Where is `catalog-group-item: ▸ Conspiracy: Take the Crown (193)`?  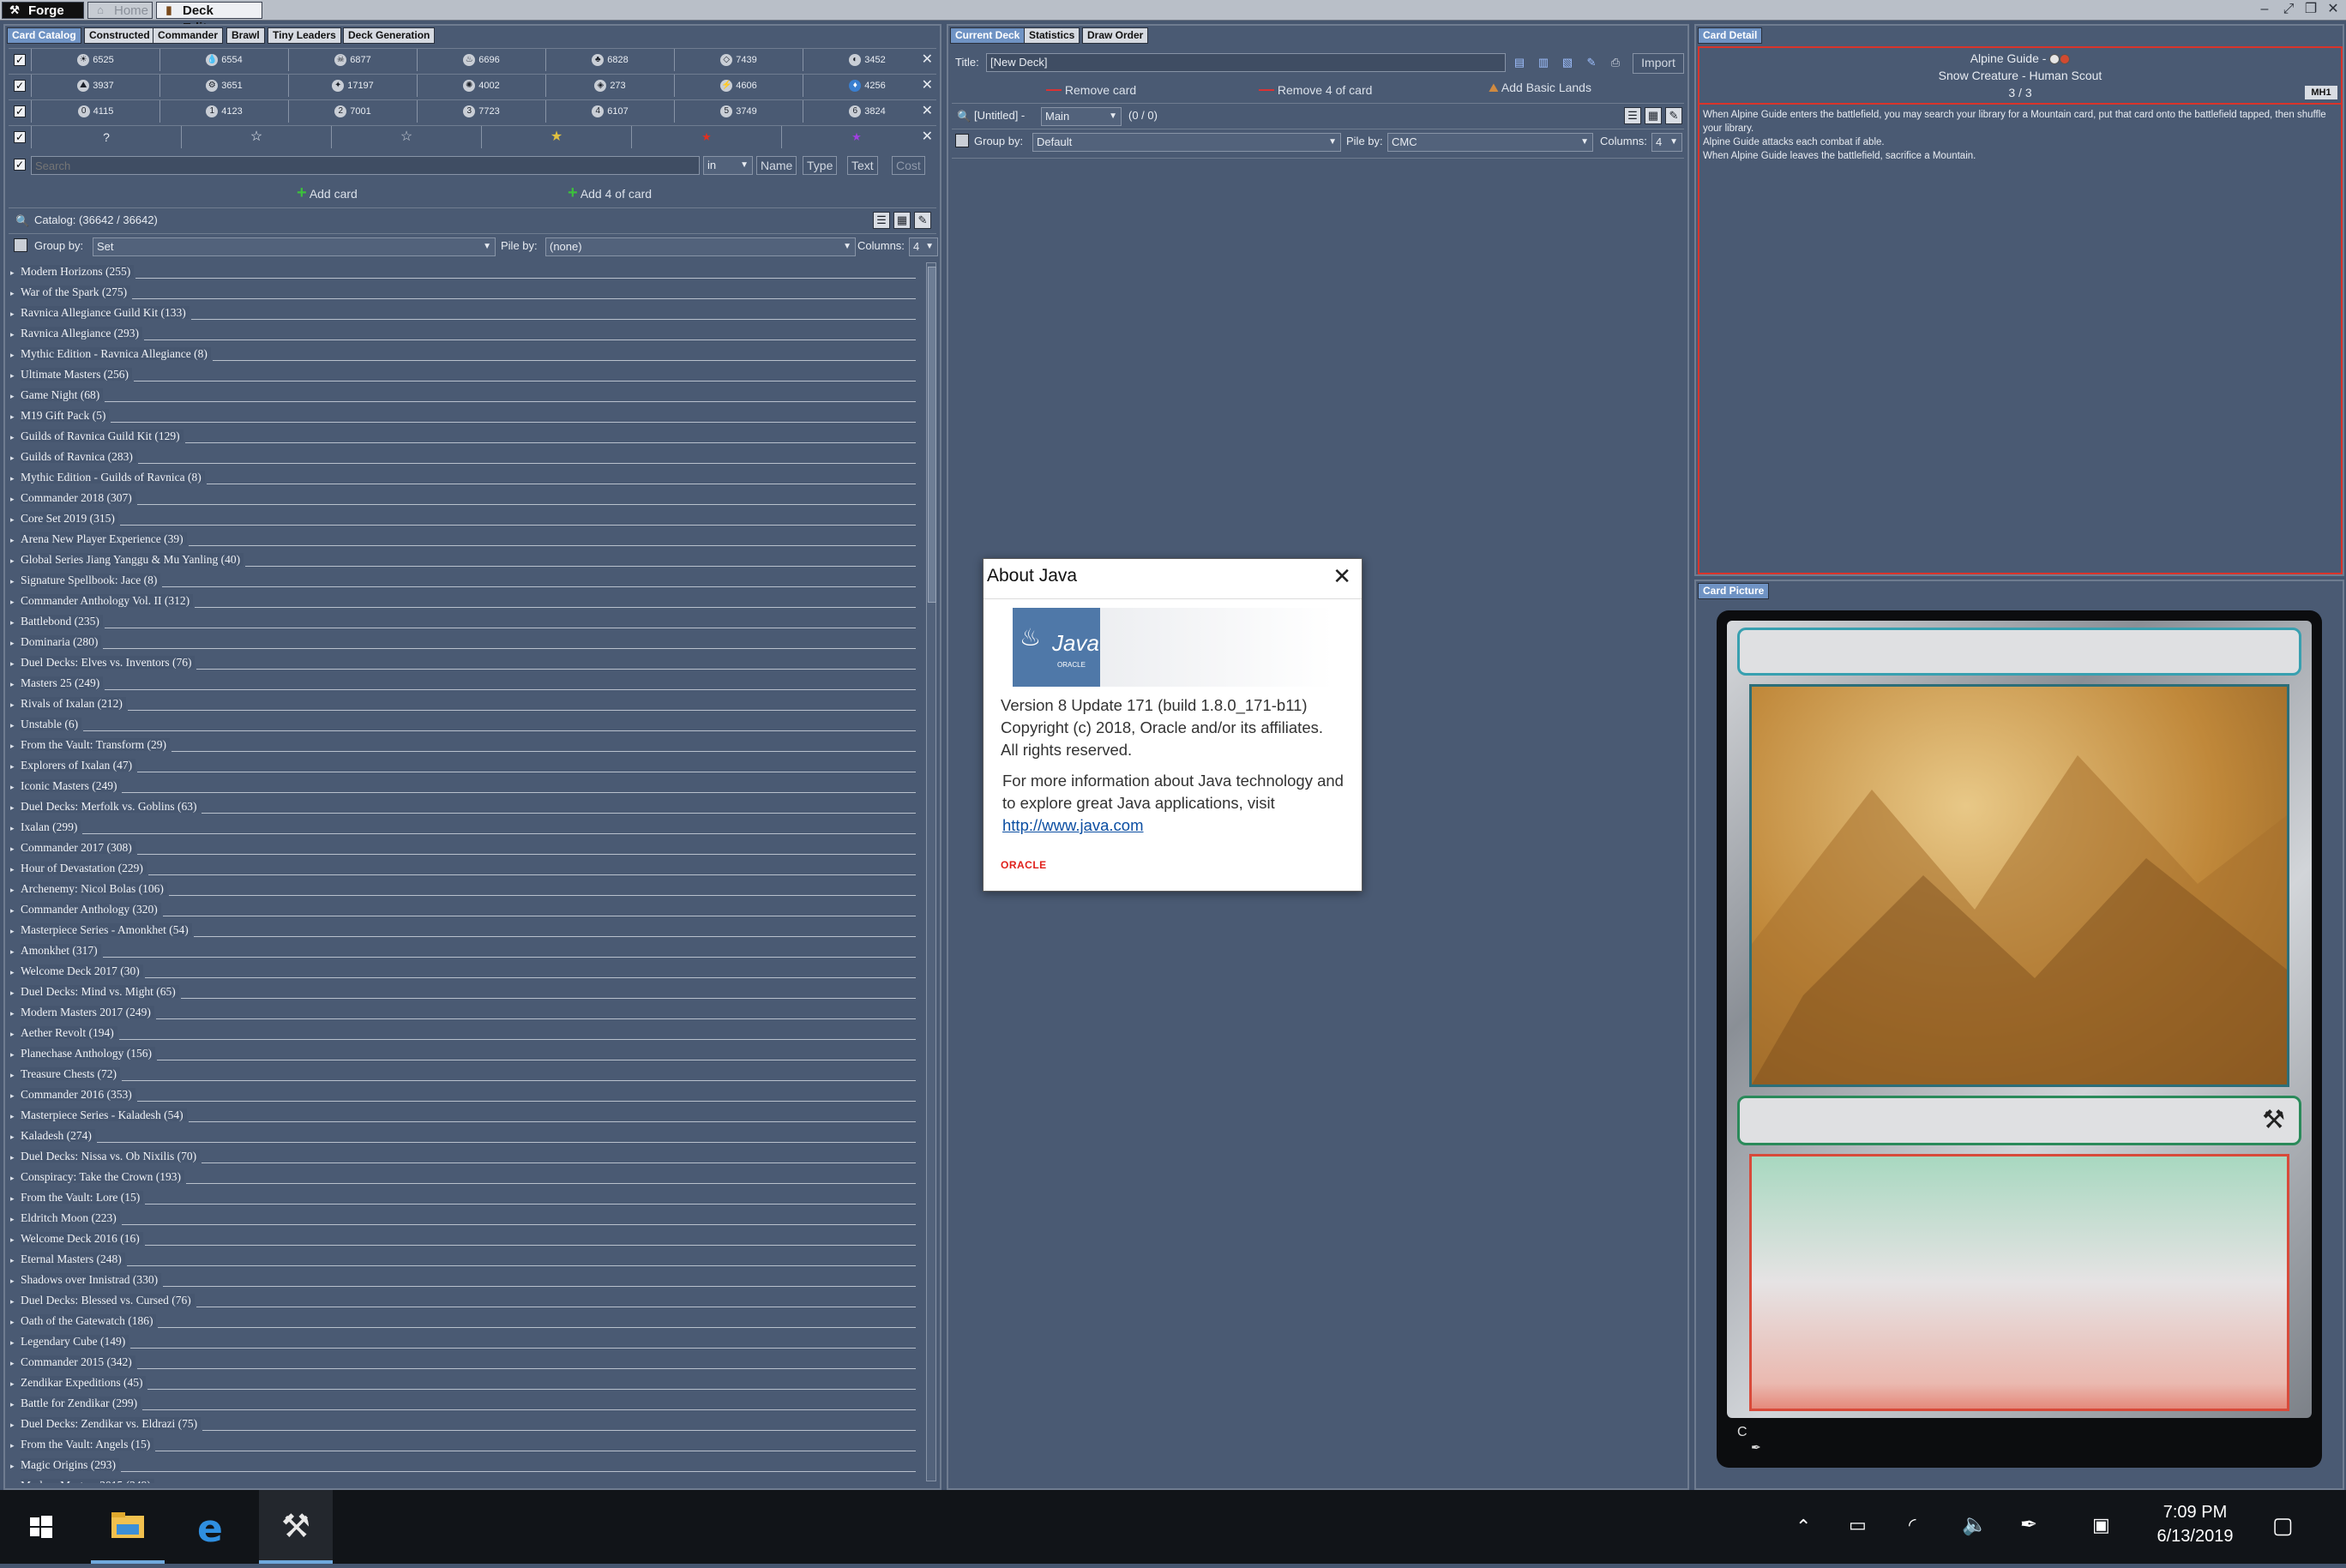 catalog-group-item: ▸ Conspiracy: Take the Crown (193) is located at coordinates (466, 1178).